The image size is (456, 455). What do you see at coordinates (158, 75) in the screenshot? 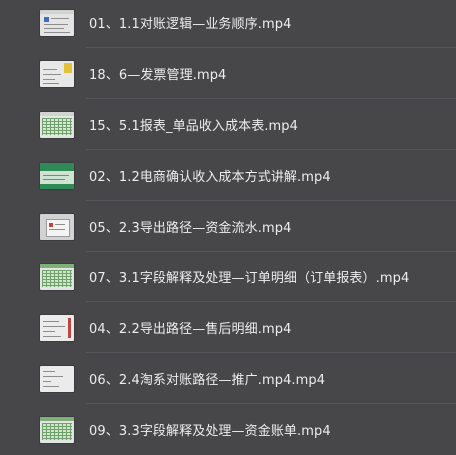
I see `file-name: 18、6—发票管理.mp4` at bounding box center [158, 75].